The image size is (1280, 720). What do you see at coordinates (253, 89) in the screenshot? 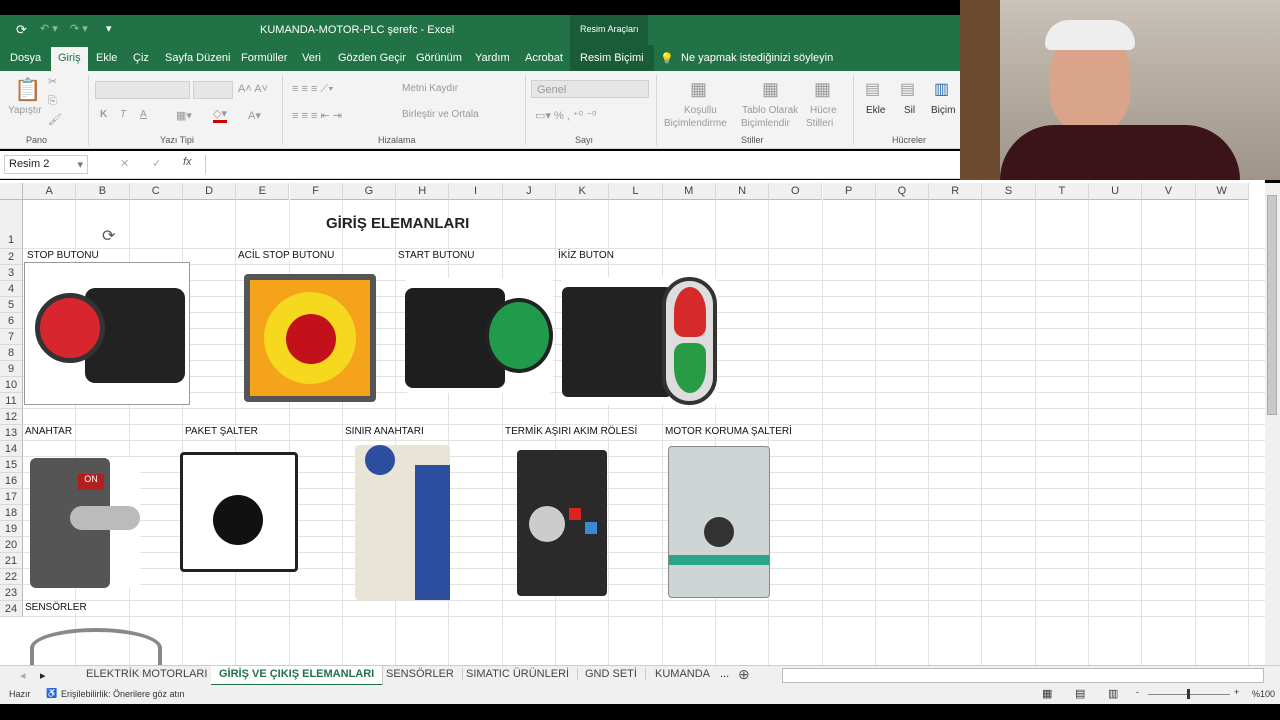
I see `grow-font-icon: A˄ A˅` at bounding box center [253, 89].